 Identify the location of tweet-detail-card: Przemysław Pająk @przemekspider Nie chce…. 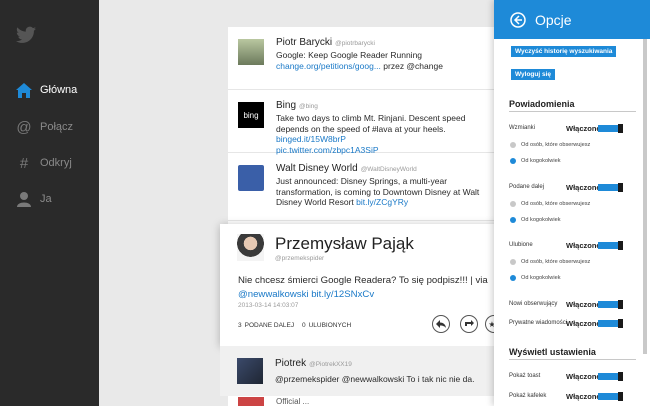
(359, 285).